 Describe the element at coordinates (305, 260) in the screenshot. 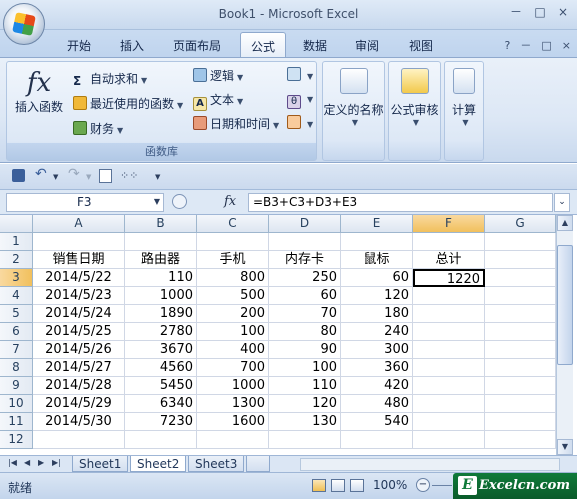

I see `cell-d2: 内存卡` at that location.